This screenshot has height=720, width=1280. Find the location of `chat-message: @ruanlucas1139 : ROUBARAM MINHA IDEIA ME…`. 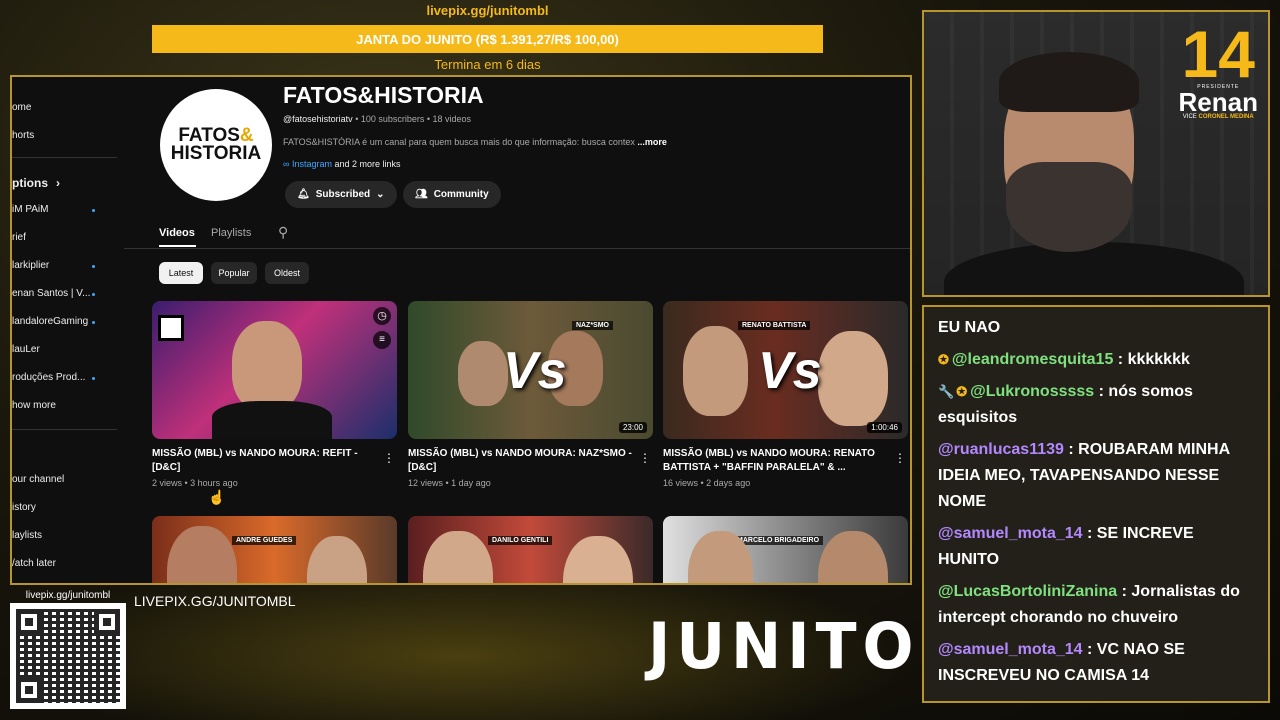

chat-message: @ruanlucas1139 : ROUBARAM MINHA IDEIA ME… is located at coordinates (1098, 476).